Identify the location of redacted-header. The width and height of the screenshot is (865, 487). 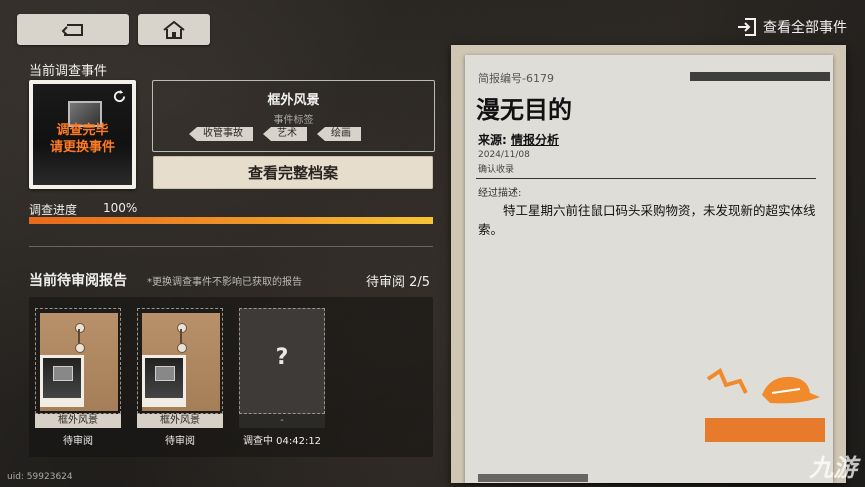
(760, 76).